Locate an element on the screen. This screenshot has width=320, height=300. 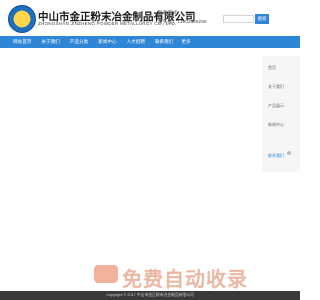
contact-info: 联系方式： 贾先生：13902658258 is located at coordinates (182, 18).